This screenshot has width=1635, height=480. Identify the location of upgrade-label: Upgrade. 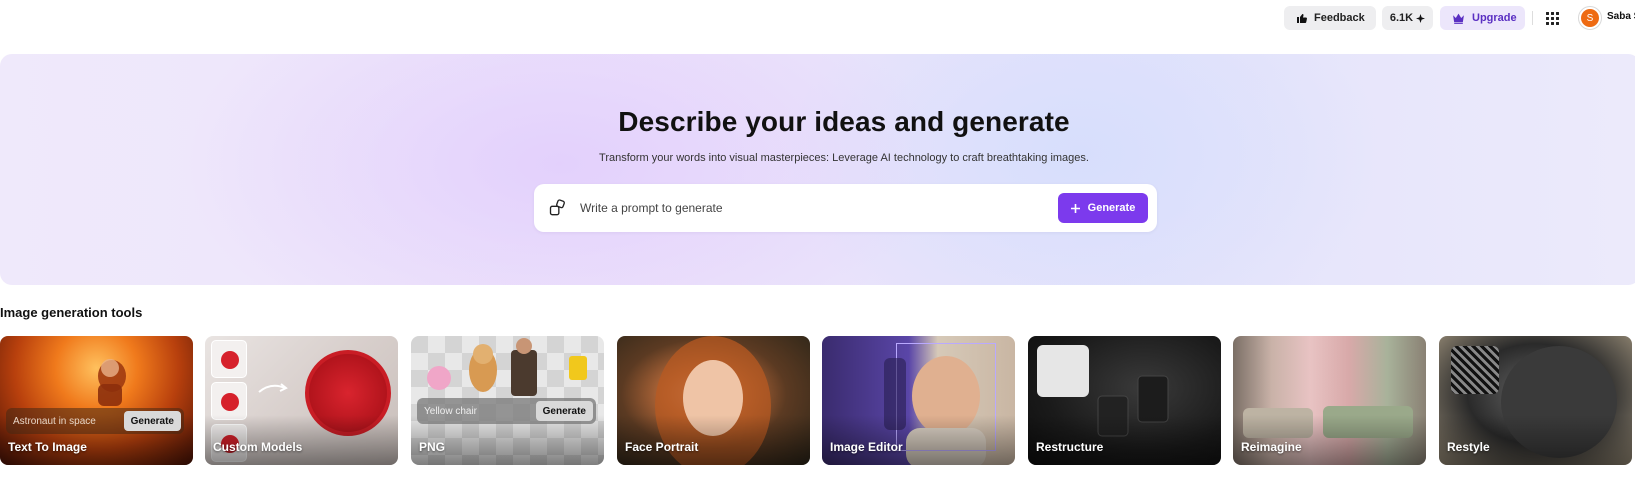
(1494, 18).